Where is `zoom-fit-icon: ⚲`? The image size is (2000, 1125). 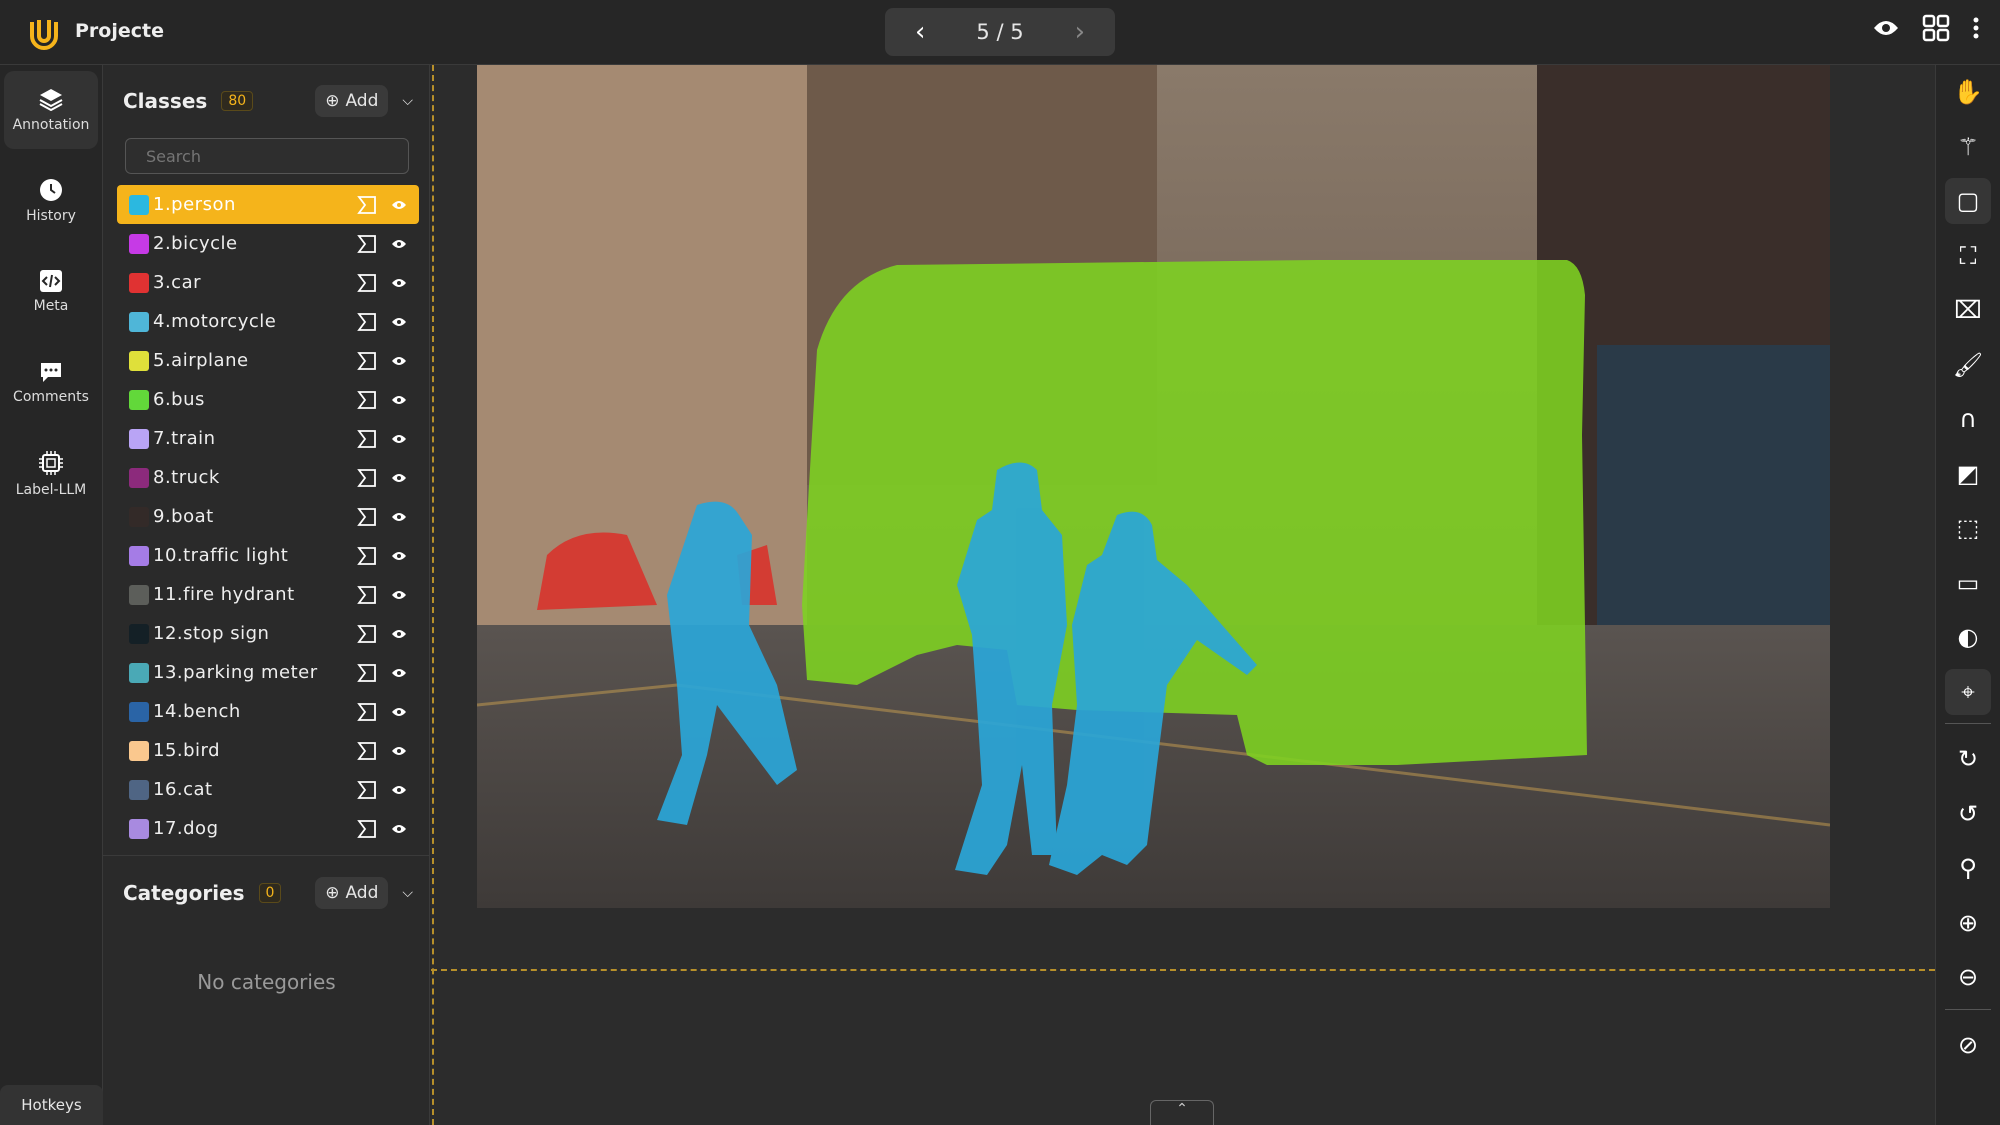 zoom-fit-icon: ⚲ is located at coordinates (1968, 868).